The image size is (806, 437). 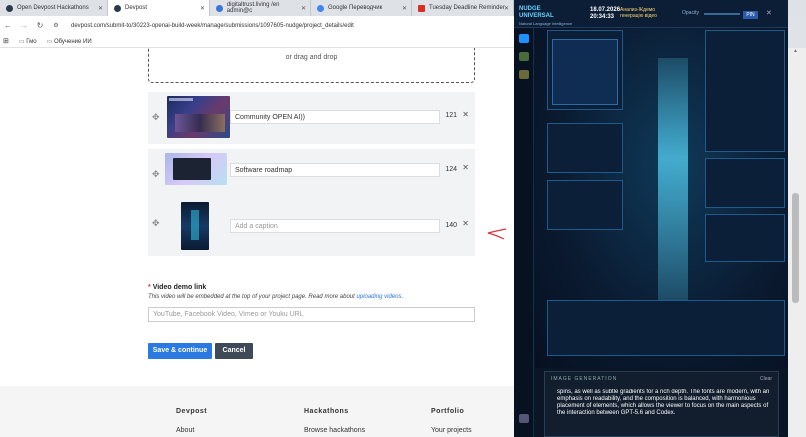 What do you see at coordinates (159, 8) in the screenshot?
I see `tab-devpost: Devpost ✕` at bounding box center [159, 8].